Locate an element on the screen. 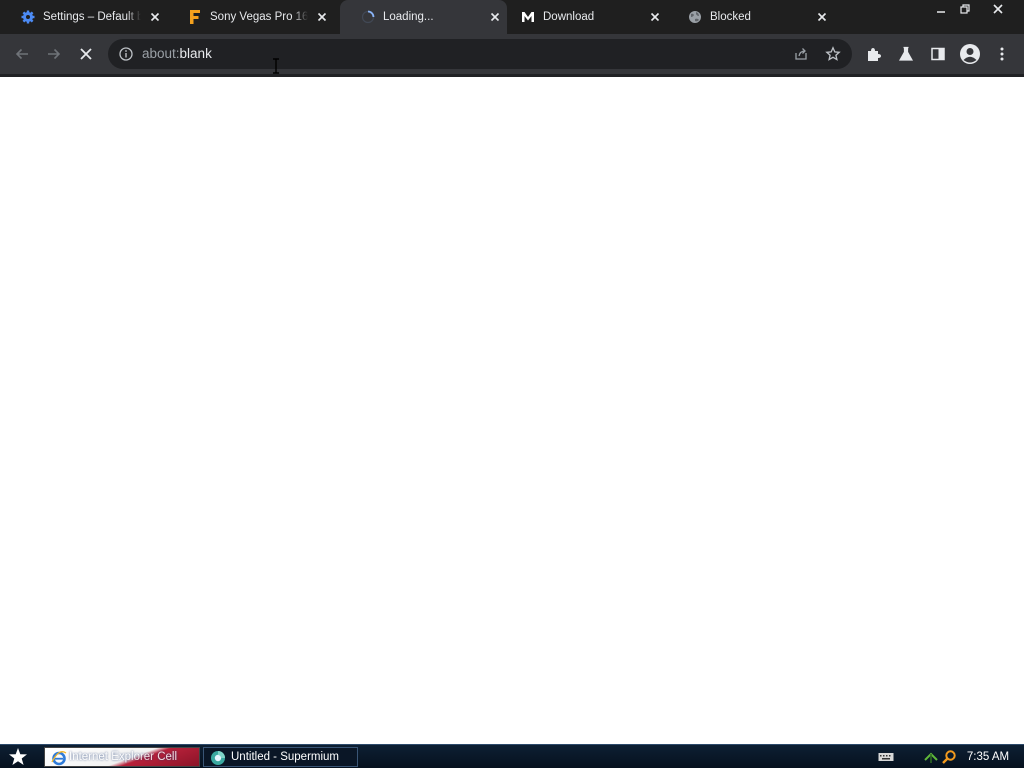  avatar-icon is located at coordinates (970, 54).